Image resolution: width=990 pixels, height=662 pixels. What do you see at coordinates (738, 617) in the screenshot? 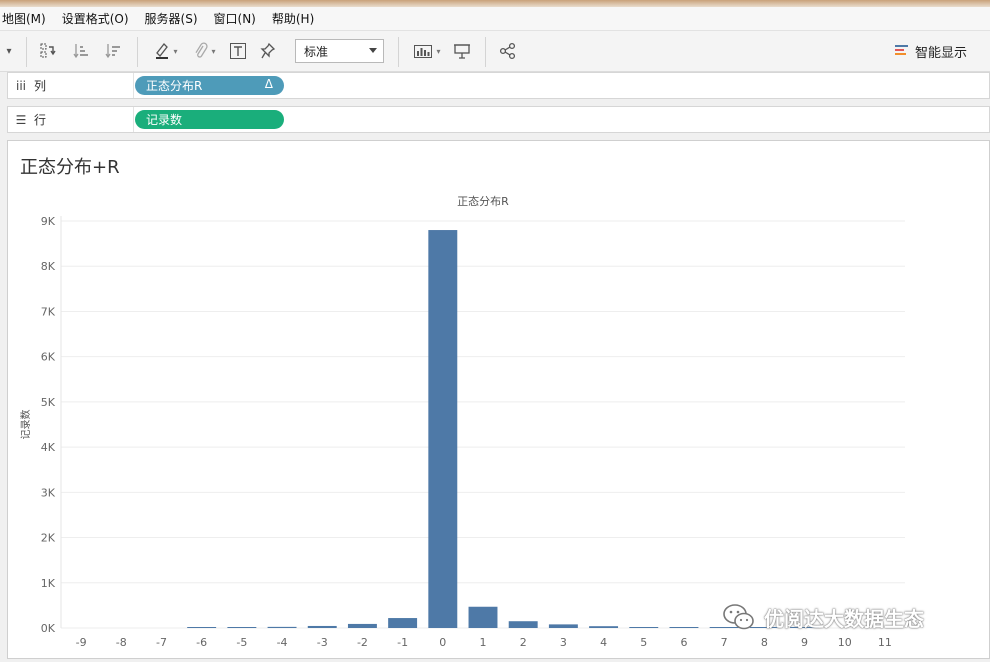
I see `wechat-icon` at bounding box center [738, 617].